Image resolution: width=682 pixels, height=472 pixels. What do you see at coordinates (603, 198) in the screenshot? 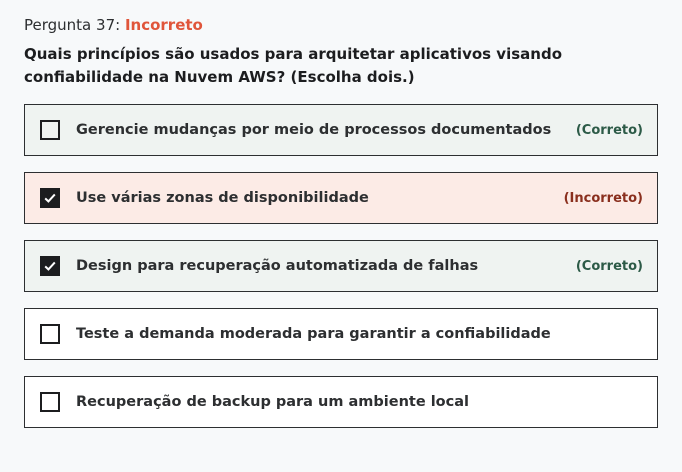
I see `result-badge: (Incorreto)` at bounding box center [603, 198].